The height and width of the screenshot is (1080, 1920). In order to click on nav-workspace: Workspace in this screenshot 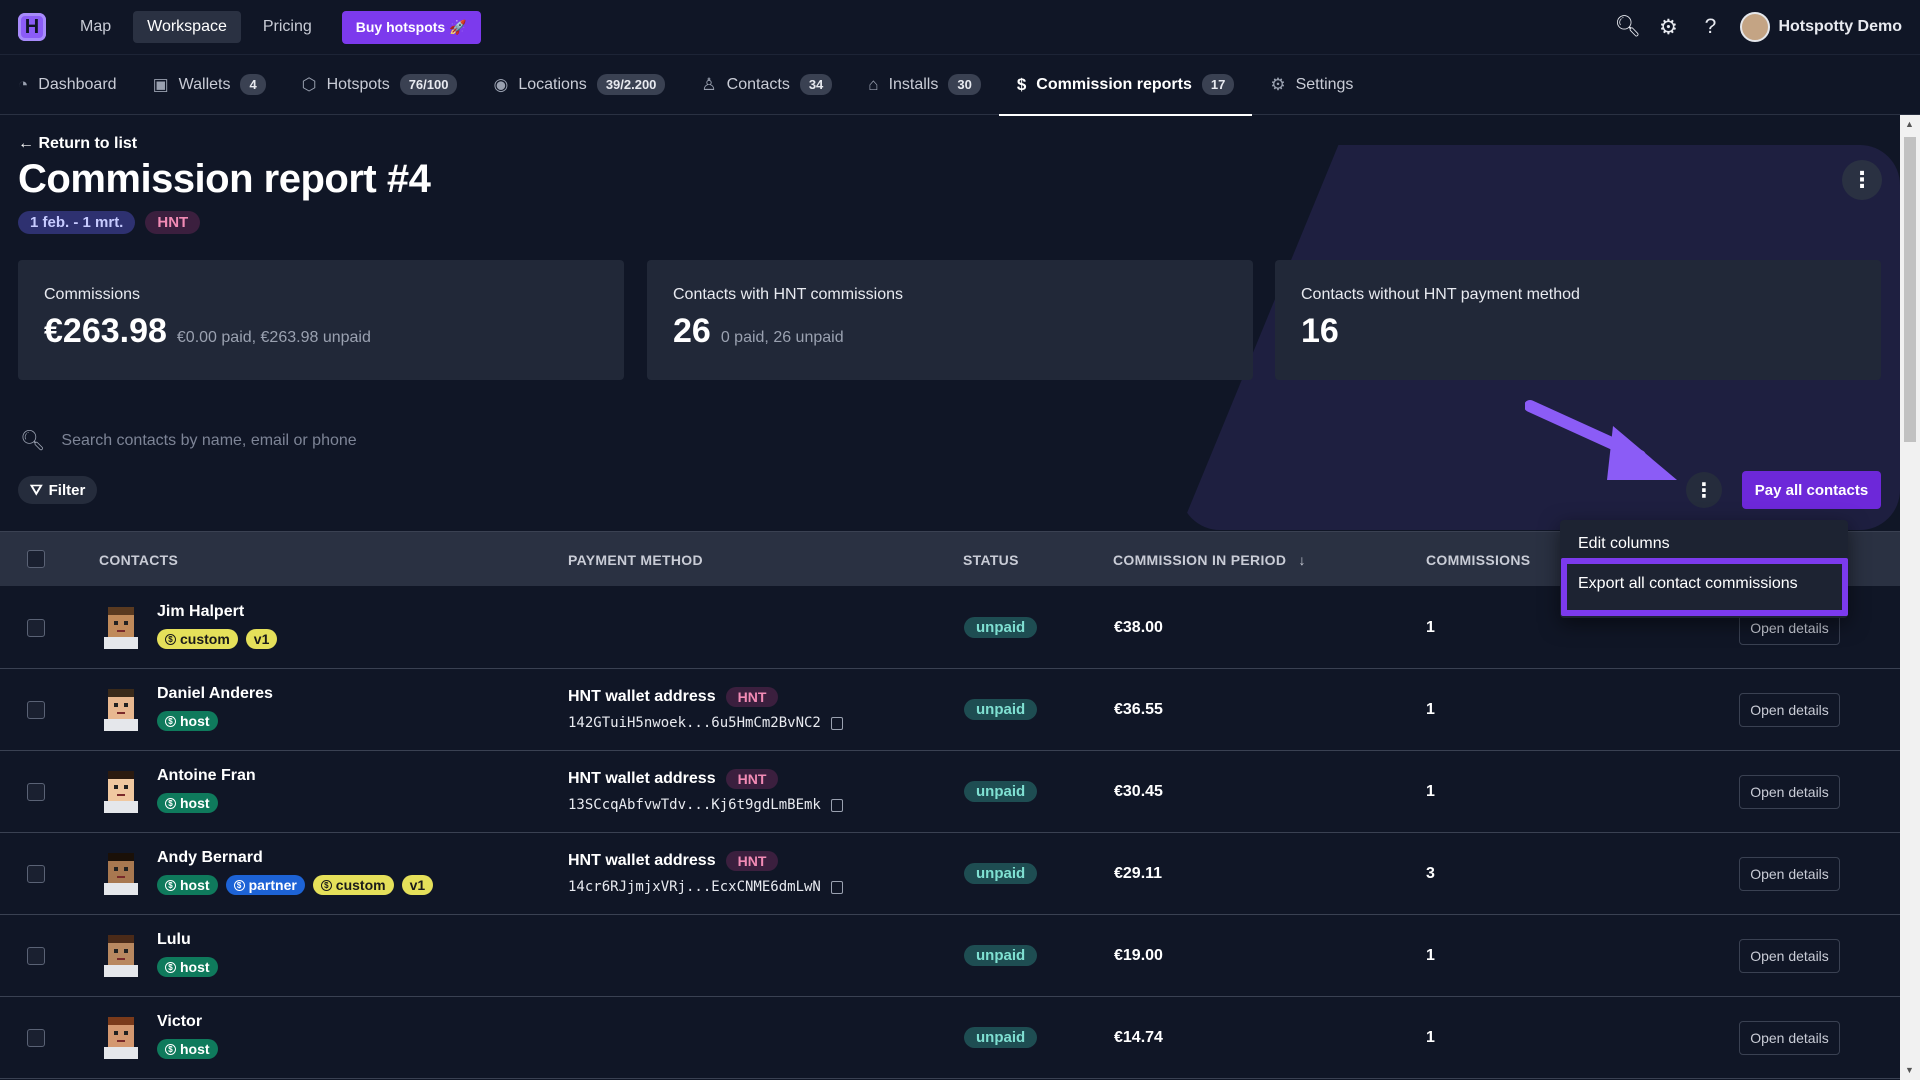, I will do `click(187, 27)`.